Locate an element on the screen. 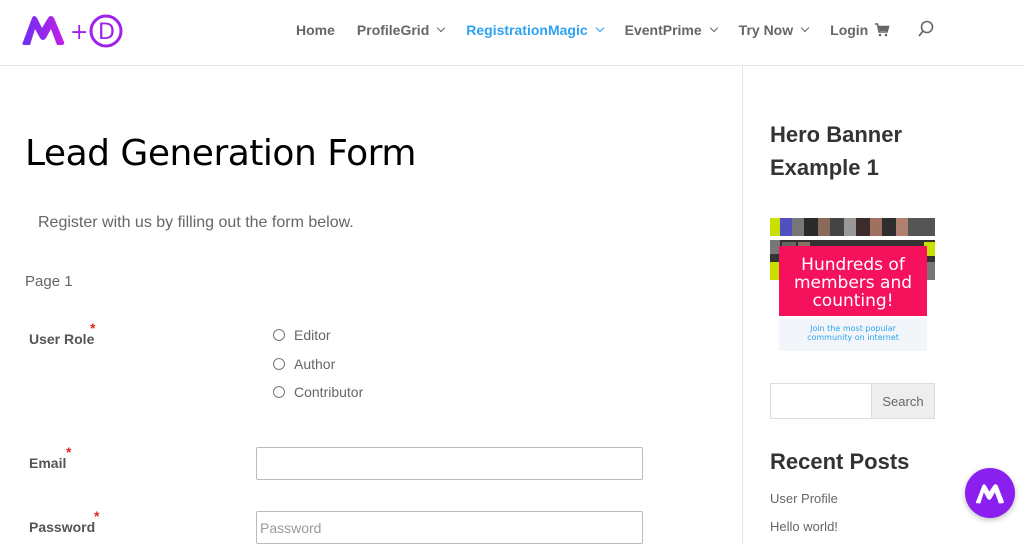 Image resolution: width=1024 pixels, height=545 pixels. password-field: Password is located at coordinates (449, 527).